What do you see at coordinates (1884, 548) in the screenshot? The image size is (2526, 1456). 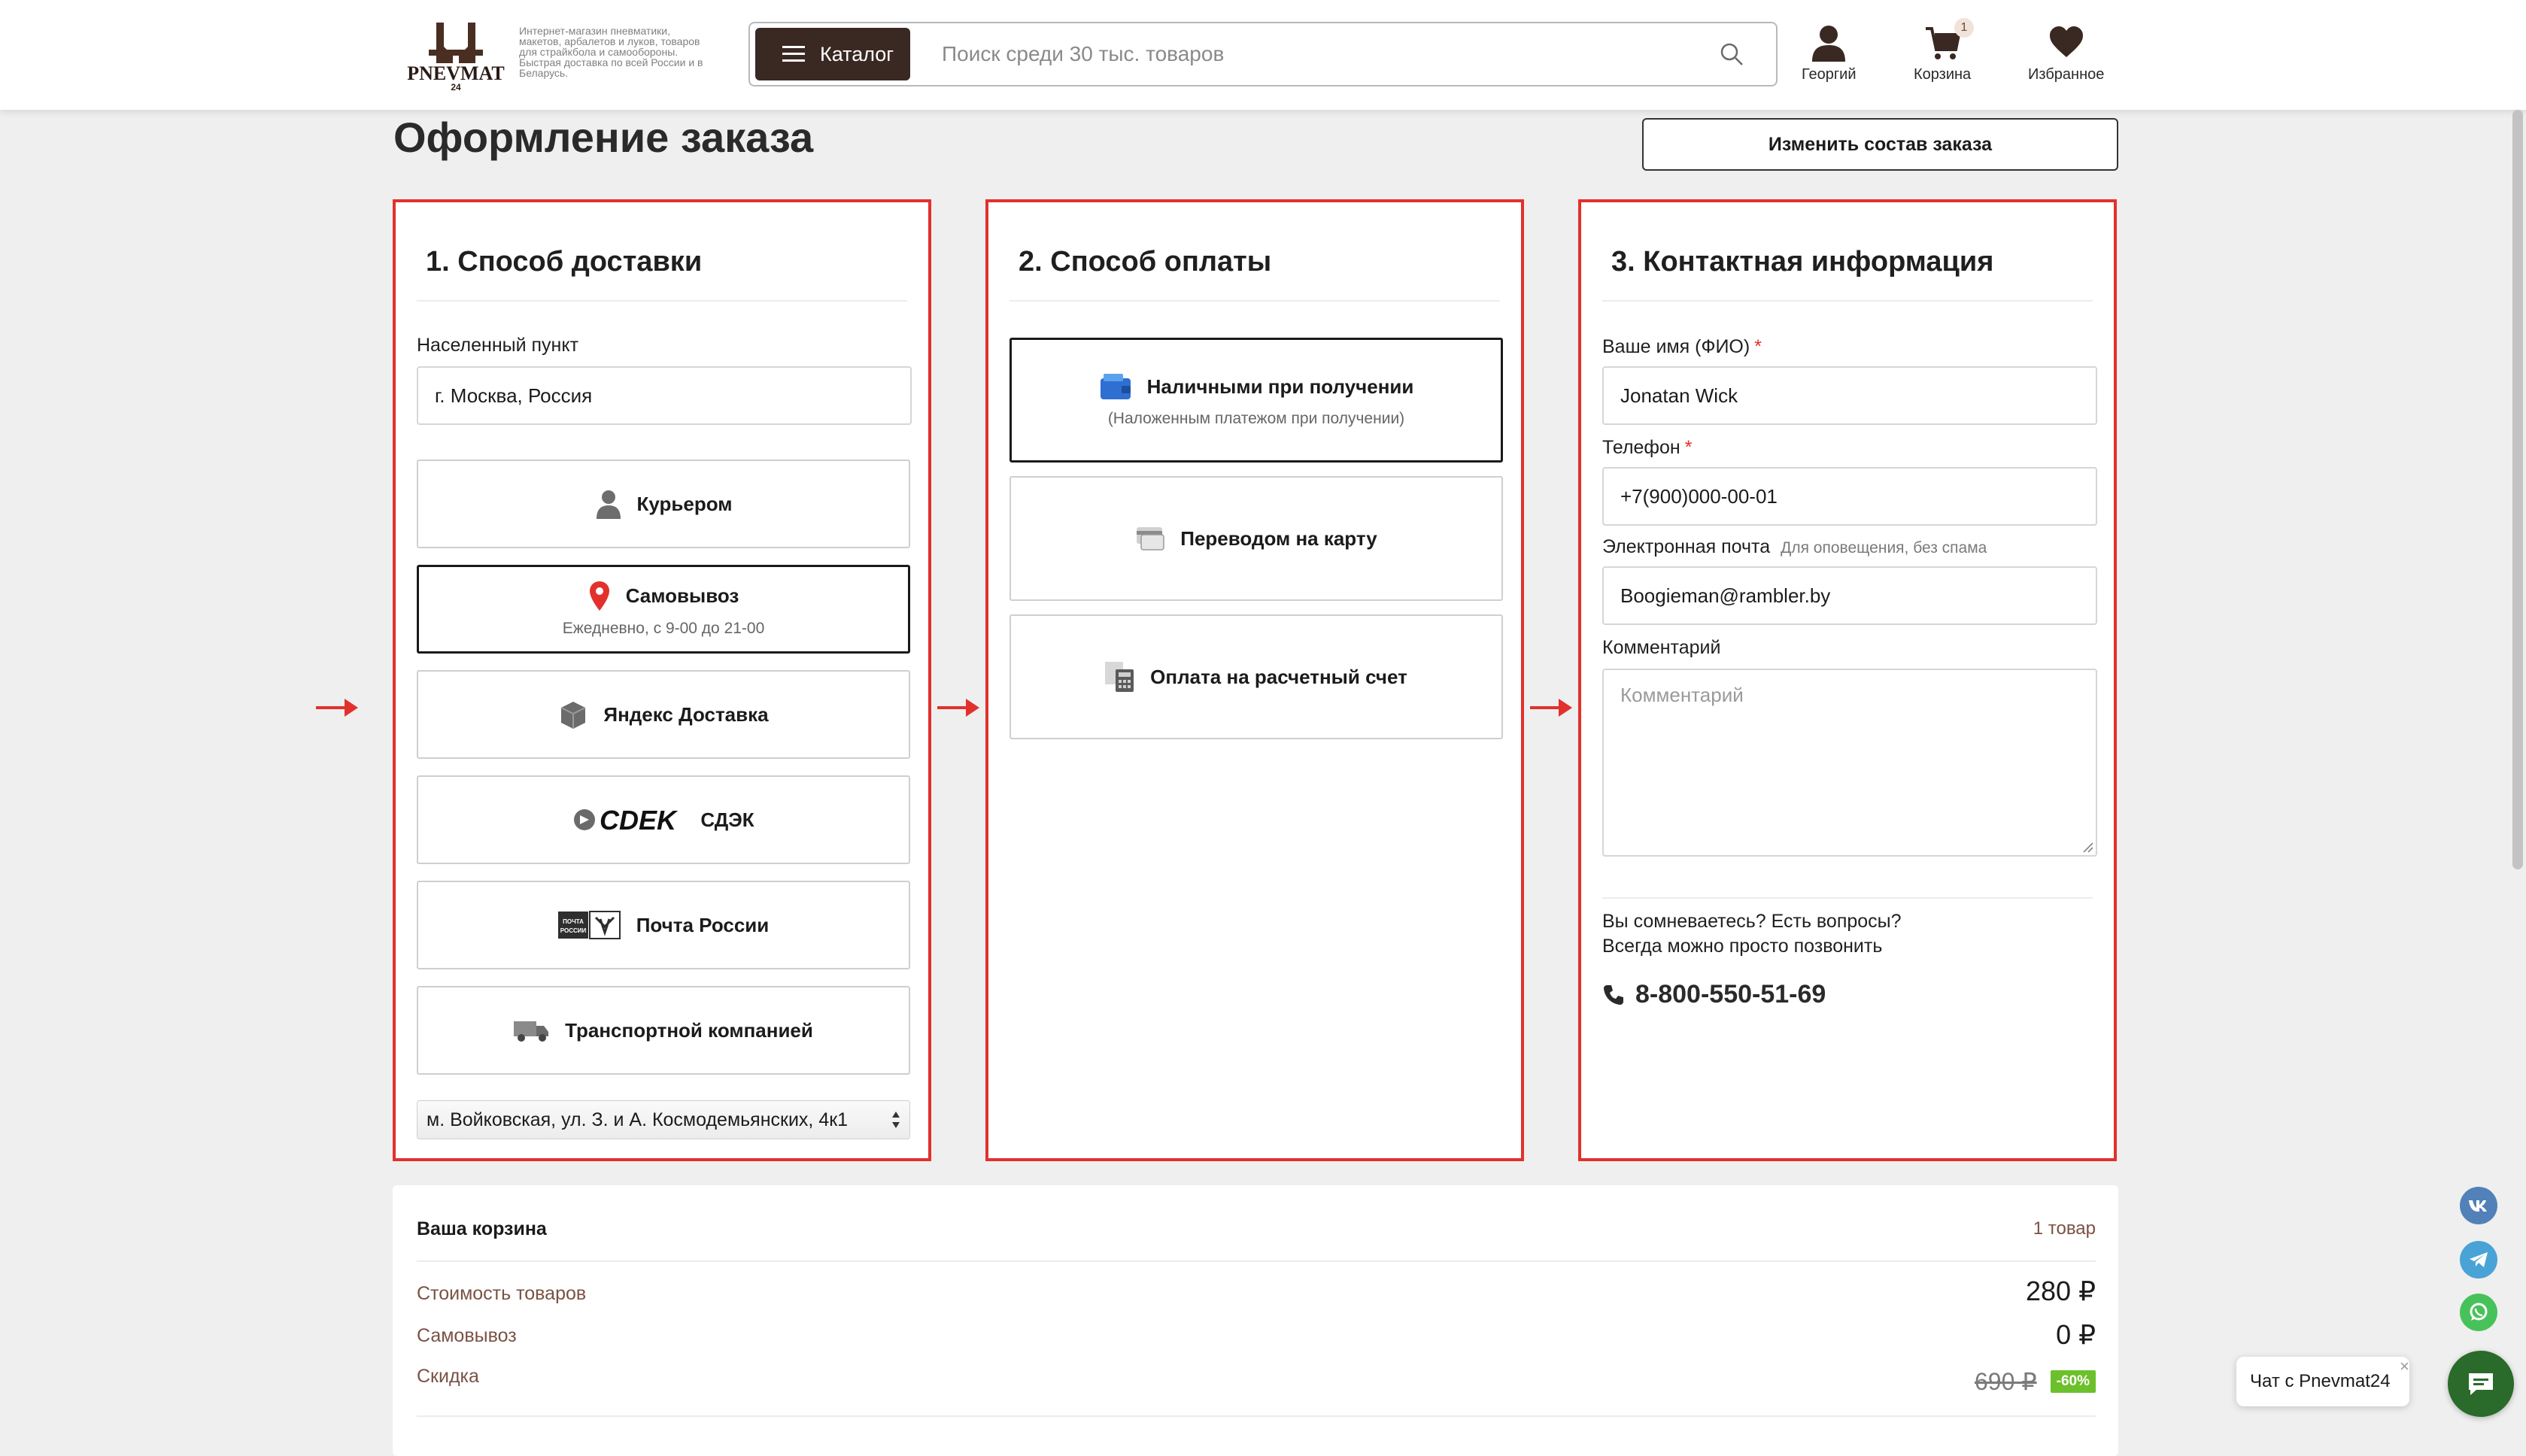 I see `email-hint: Для оповещения, без спама` at bounding box center [1884, 548].